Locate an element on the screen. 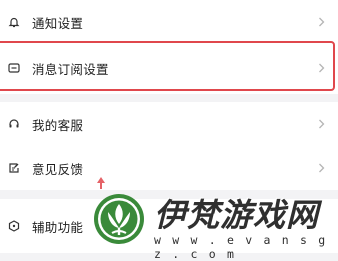  menu-item-label: 意见反馈 is located at coordinates (58, 169).